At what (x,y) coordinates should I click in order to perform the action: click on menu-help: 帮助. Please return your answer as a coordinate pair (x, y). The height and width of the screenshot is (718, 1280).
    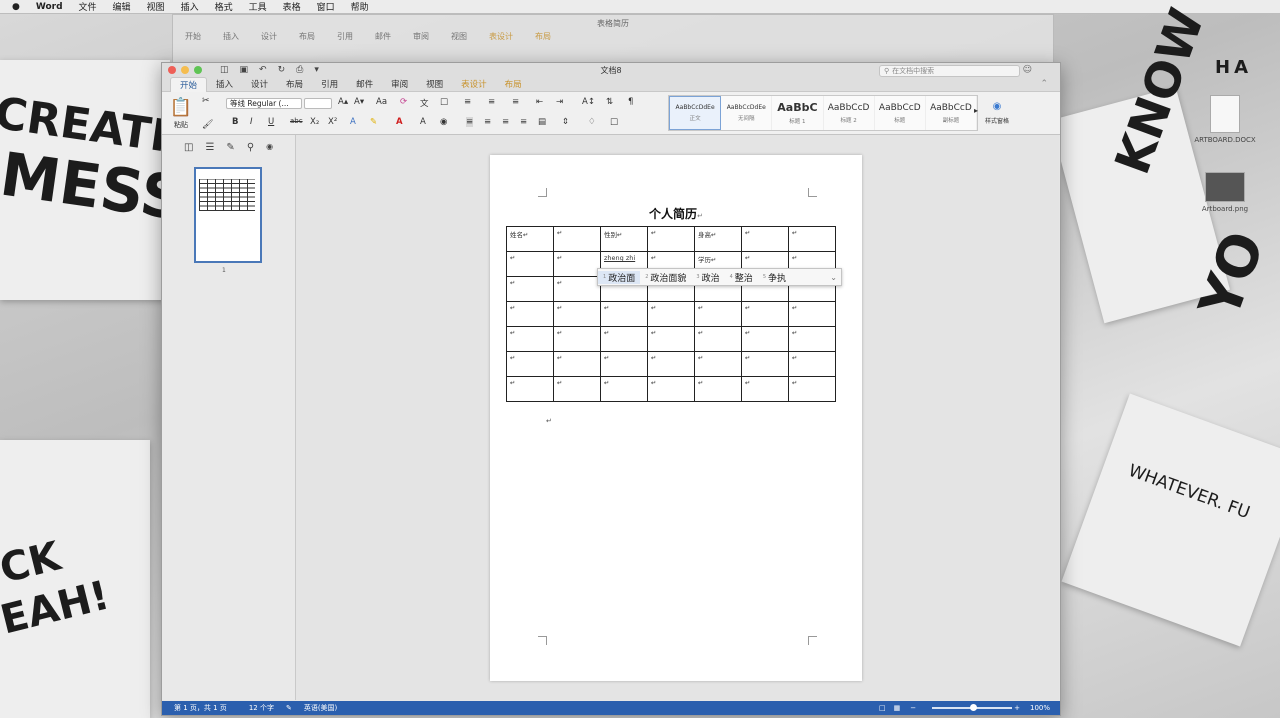
    Looking at the image, I should click on (360, 6).